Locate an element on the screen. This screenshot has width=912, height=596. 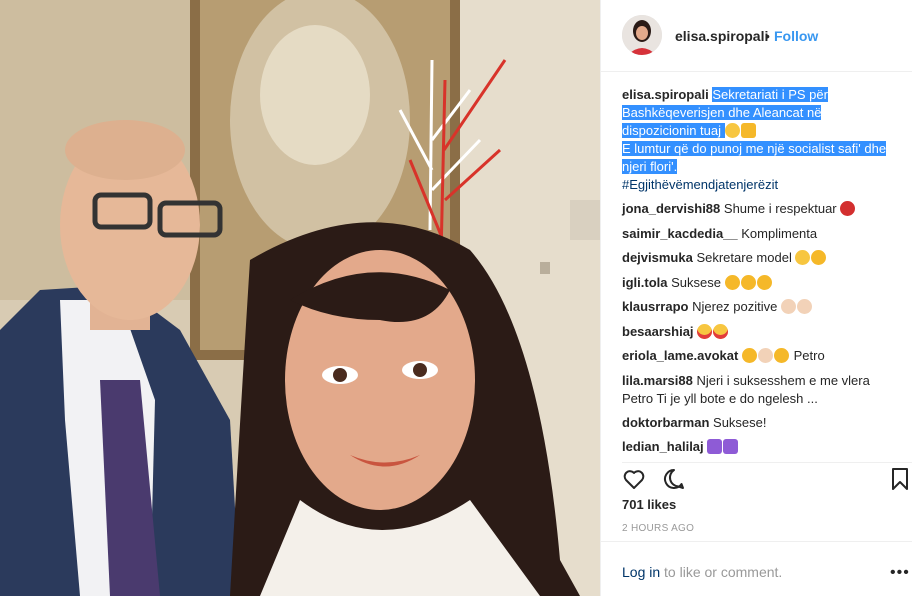
smile-emoji-icon is located at coordinates (732, 130).